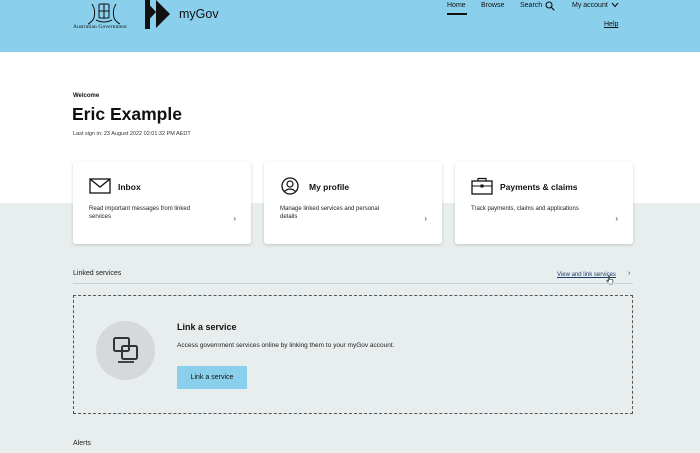 This screenshot has height=453, width=700. I want to click on card-title: Inbox, so click(129, 187).